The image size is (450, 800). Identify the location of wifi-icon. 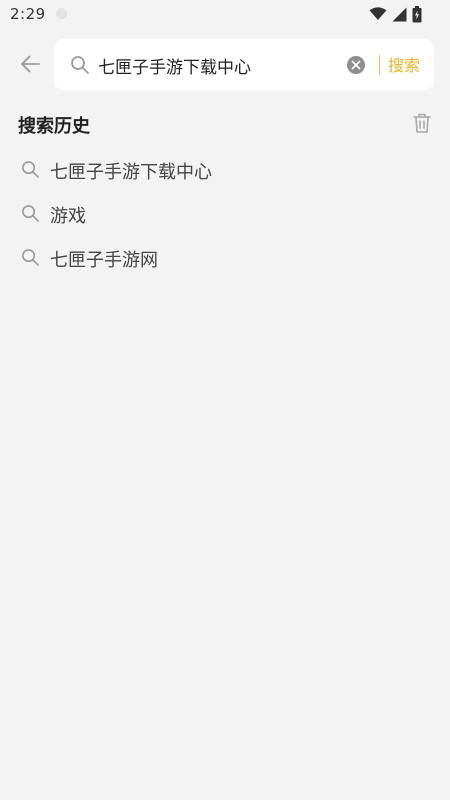
(378, 14).